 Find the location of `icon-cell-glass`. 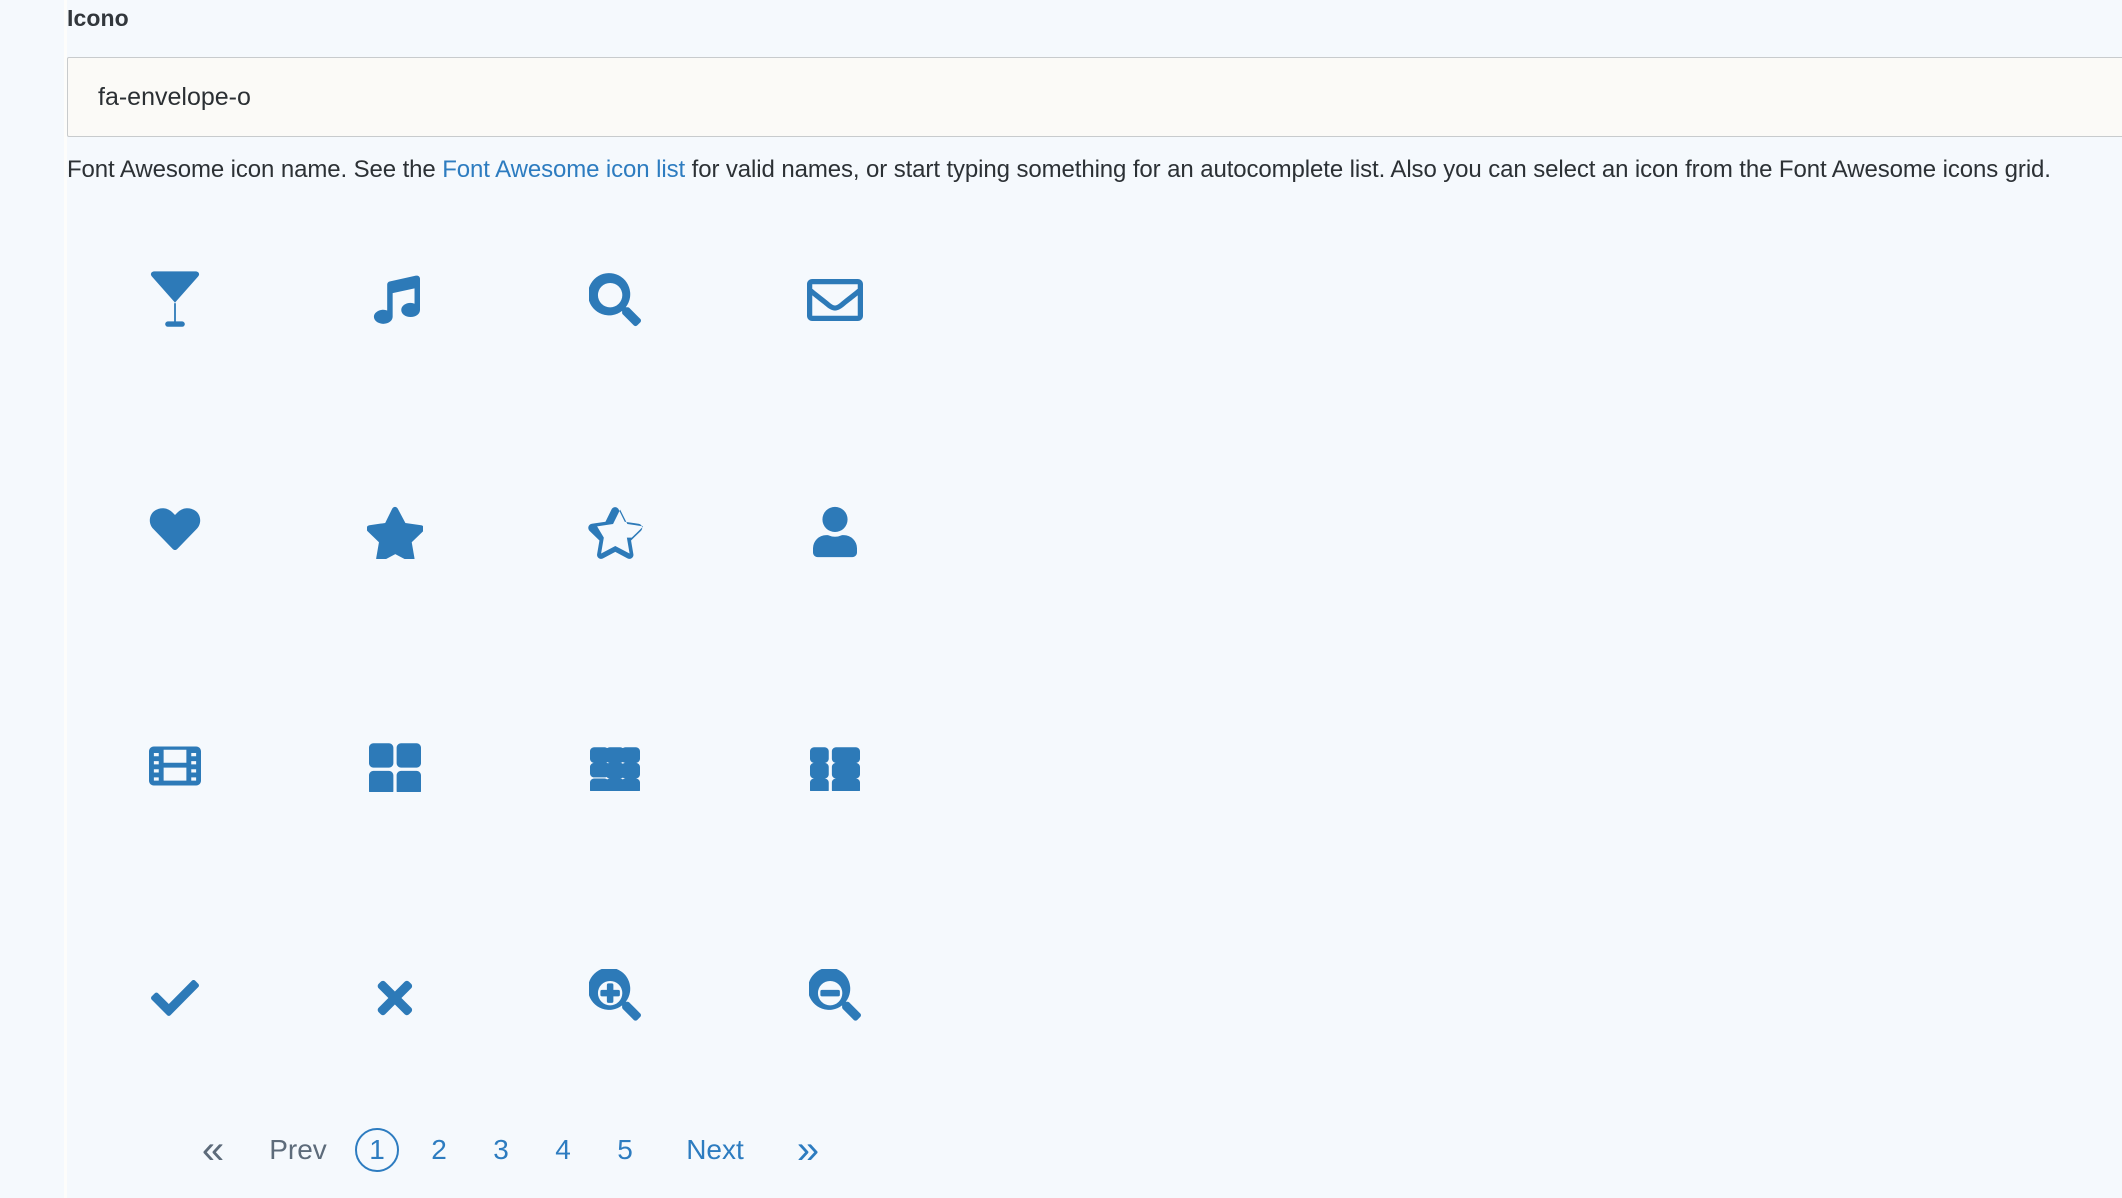

icon-cell-glass is located at coordinates (175, 300).